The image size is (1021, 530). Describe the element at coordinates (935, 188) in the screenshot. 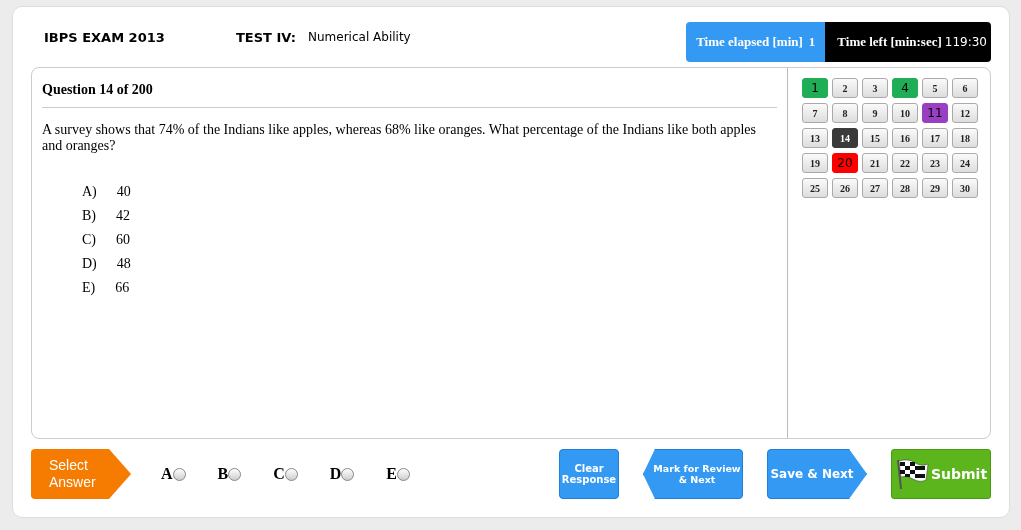

I see `question-number-button: 29` at that location.